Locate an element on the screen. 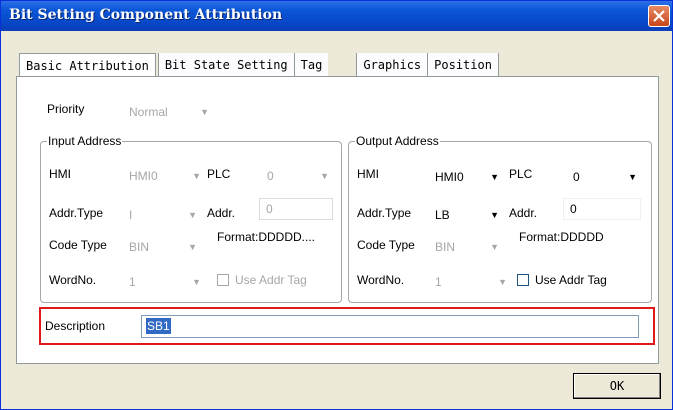 The image size is (673, 410). tab-tag: Tag is located at coordinates (311, 65).